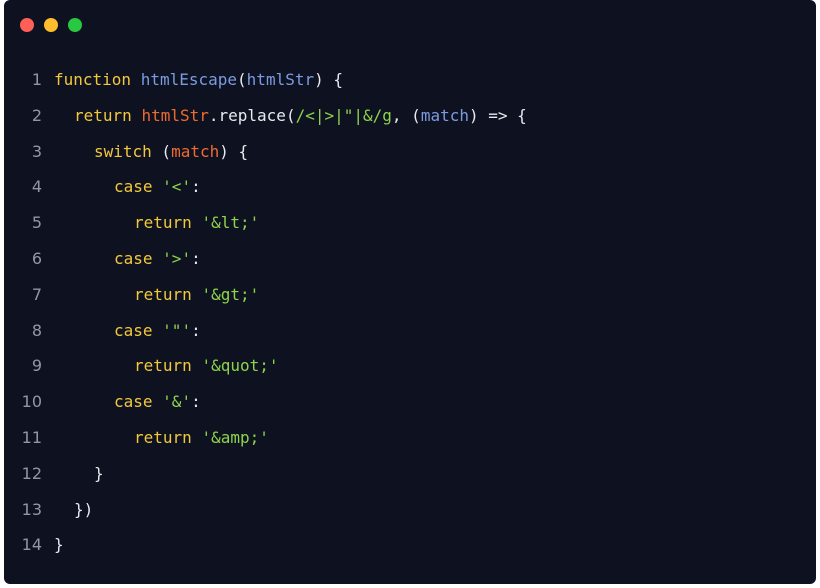  What do you see at coordinates (177, 187) in the screenshot?
I see `code-token: '<'` at bounding box center [177, 187].